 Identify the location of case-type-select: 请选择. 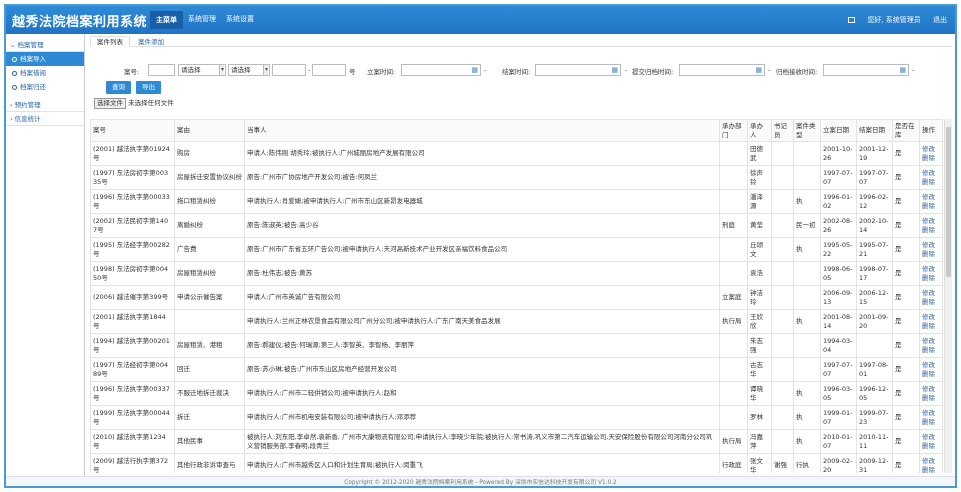
(249, 70).